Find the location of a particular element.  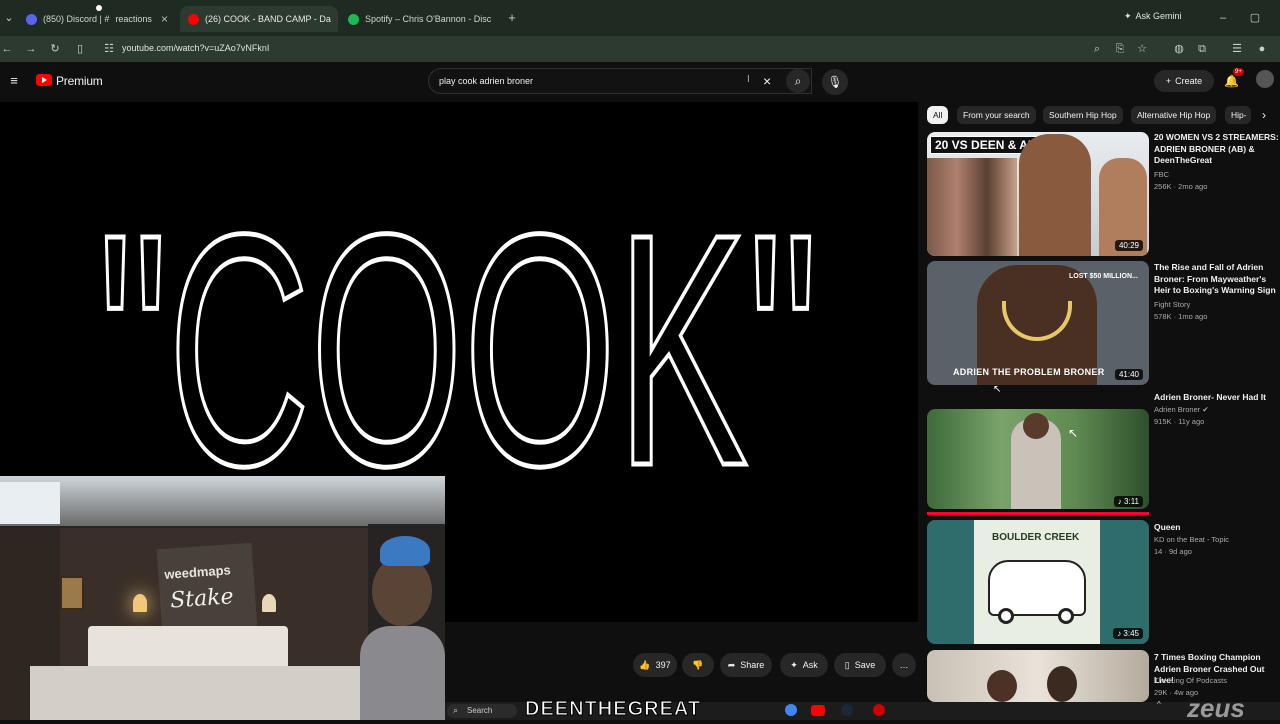

duration-badge: ♪ 3:11 is located at coordinates (1128, 501).